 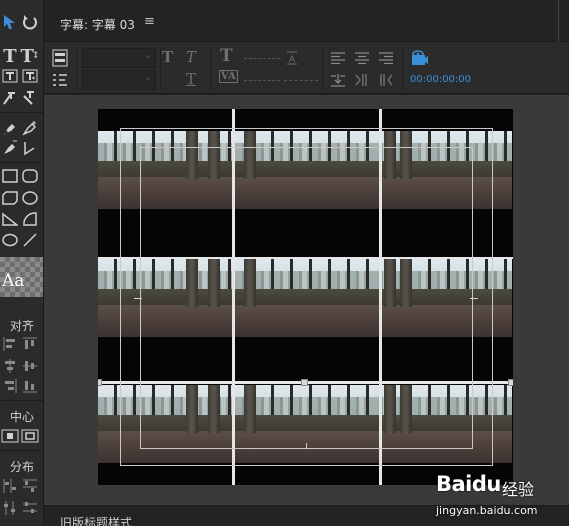 What do you see at coordinates (10, 366) in the screenshot?
I see `align-center-h-icon` at bounding box center [10, 366].